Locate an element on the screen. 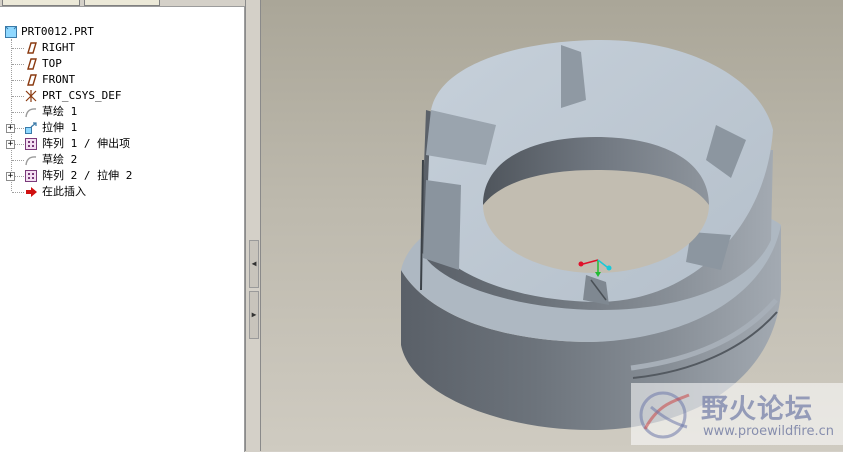 This screenshot has height=452, width=843. tree-item-label: 阵列 1 / 伸出项 is located at coordinates (86, 143).